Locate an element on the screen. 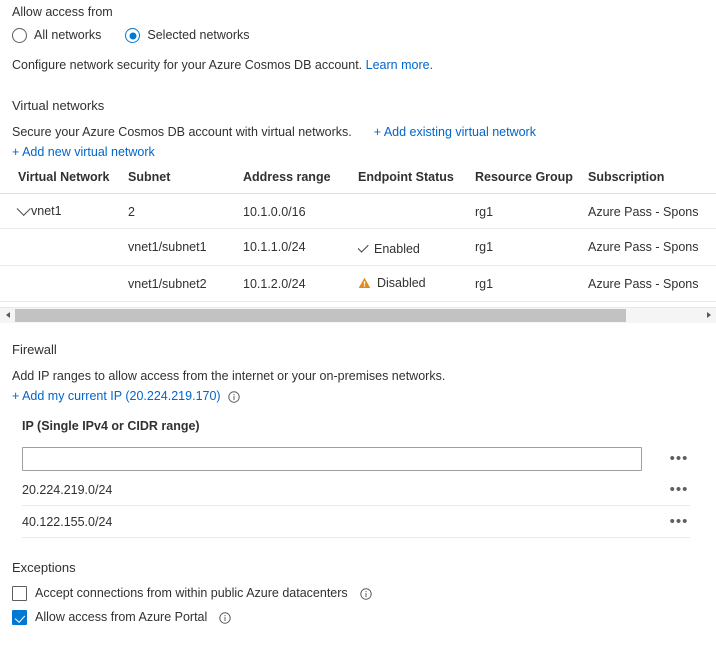 The width and height of the screenshot is (716, 645). ip-field-label: IP (Single IPv4 or CIDR range) is located at coordinates (111, 426).